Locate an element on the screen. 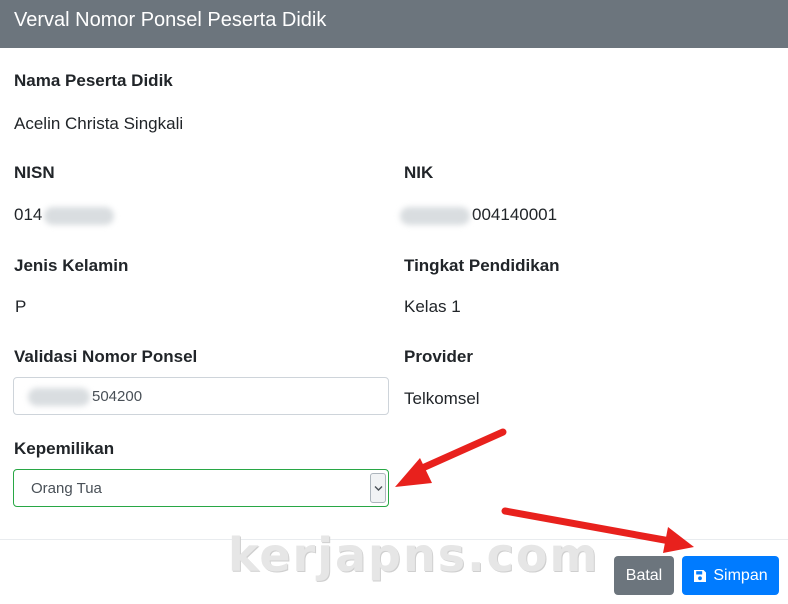  nisn-value: 014 is located at coordinates (64, 215).